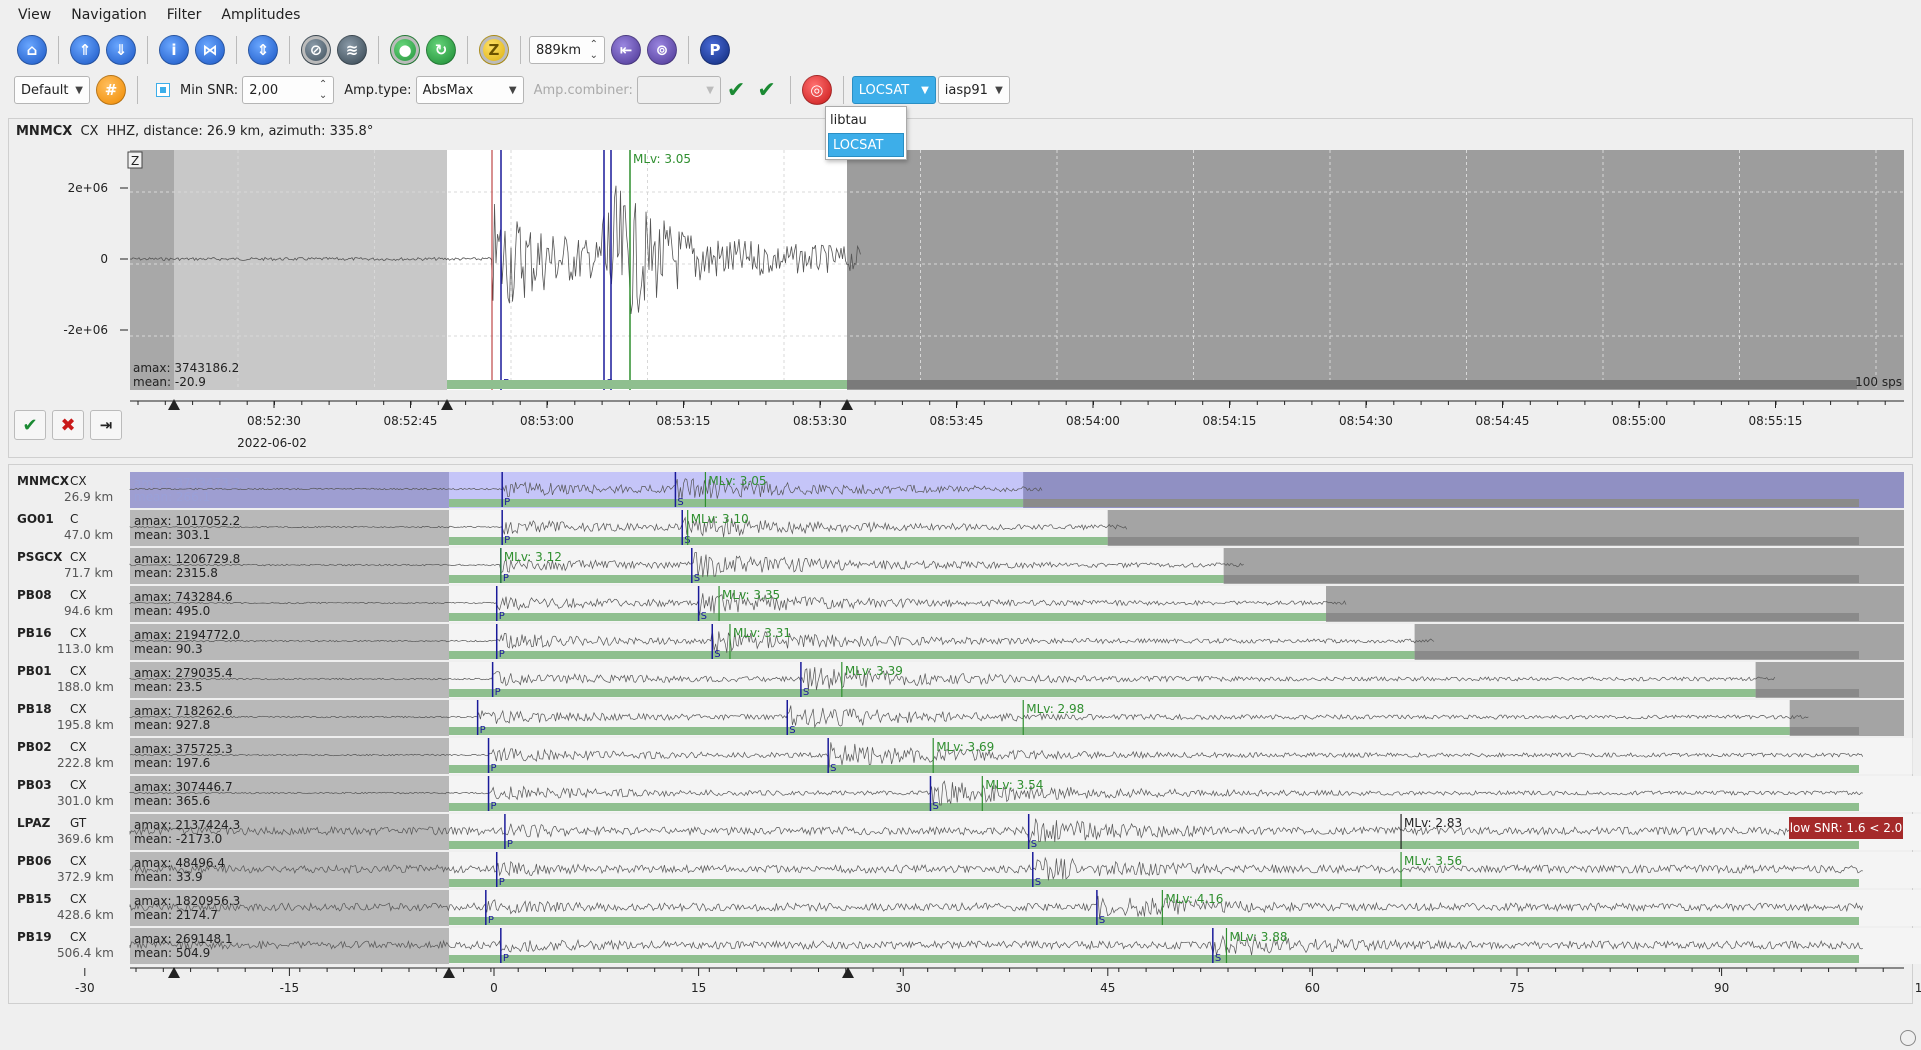 The image size is (1921, 1050). Describe the element at coordinates (172, 611) in the screenshot. I see `mean-label: mean: 495.0` at that location.